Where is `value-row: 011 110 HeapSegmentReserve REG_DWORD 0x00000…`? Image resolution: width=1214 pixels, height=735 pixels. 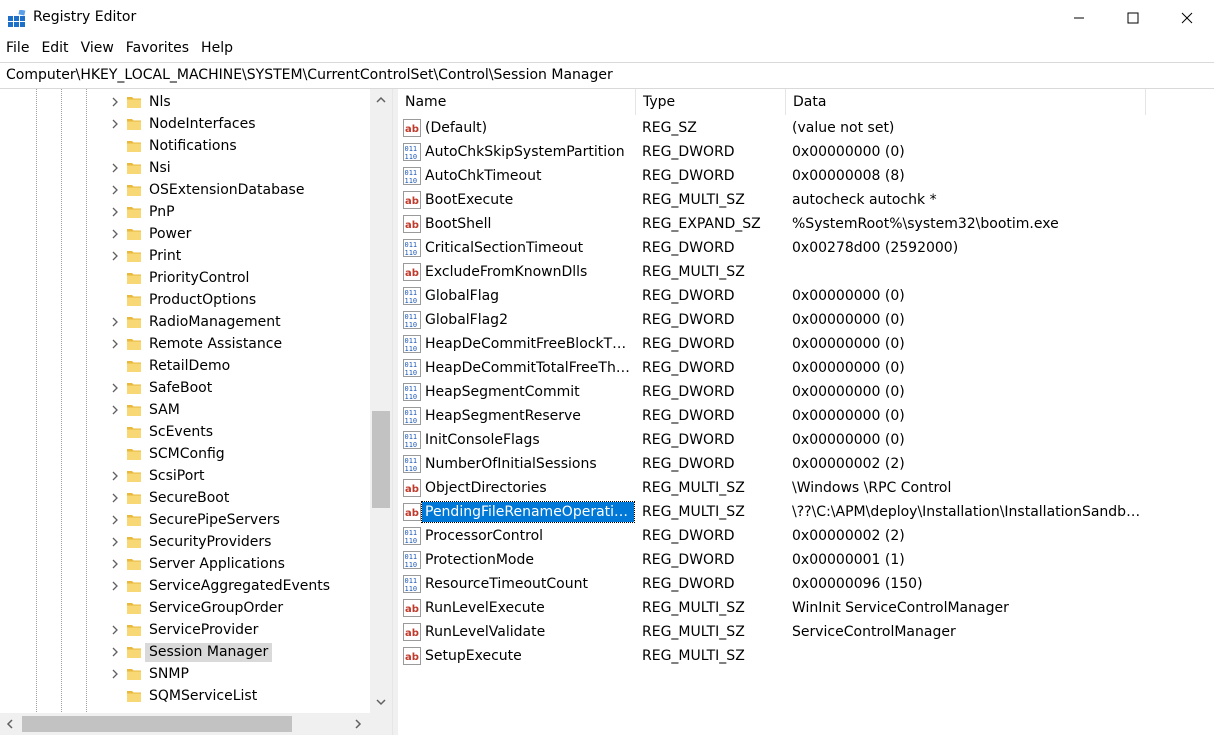 value-row: 011 110 HeapSegmentReserve REG_DWORD 0x00000… is located at coordinates (798, 416).